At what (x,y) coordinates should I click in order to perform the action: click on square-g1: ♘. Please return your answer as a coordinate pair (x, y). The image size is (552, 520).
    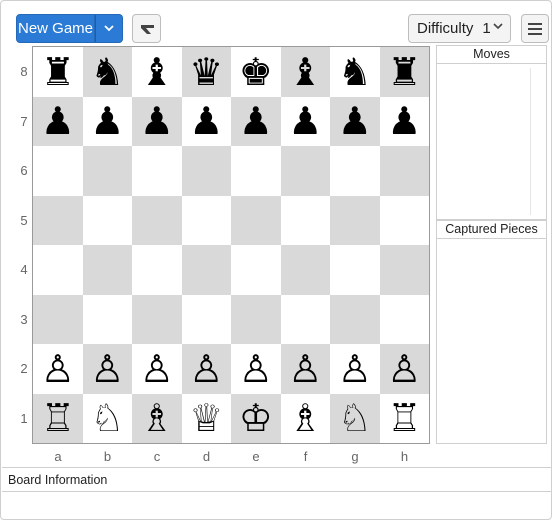
    Looking at the image, I should click on (355, 418).